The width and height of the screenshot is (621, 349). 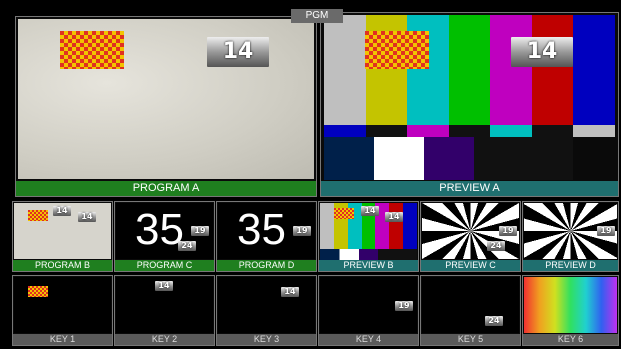 What do you see at coordinates (62, 339) in the screenshot?
I see `key1-label: KEY 1` at bounding box center [62, 339].